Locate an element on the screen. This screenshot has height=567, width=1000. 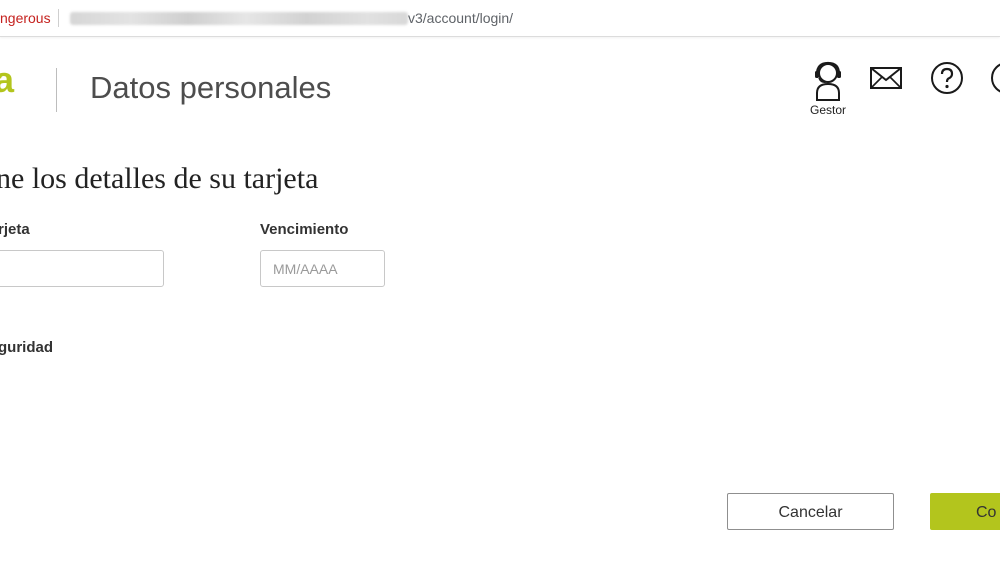
power-button is located at coordinates (995, 78).